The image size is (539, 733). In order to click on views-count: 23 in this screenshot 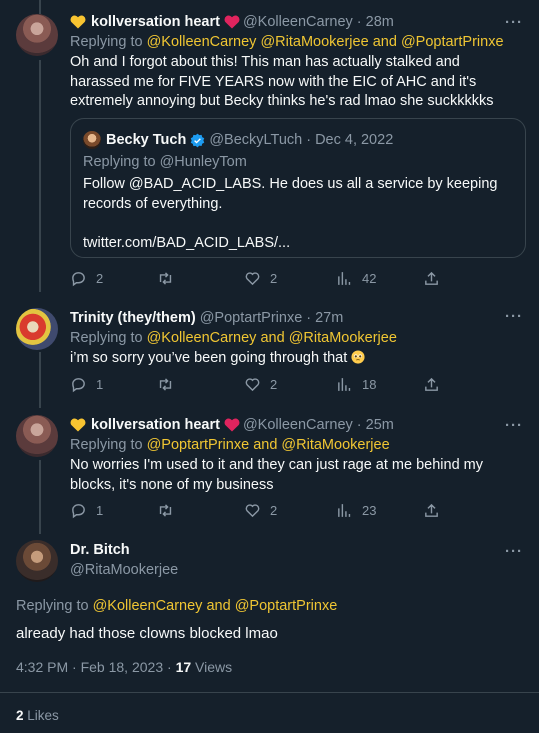, I will do `click(369, 510)`.